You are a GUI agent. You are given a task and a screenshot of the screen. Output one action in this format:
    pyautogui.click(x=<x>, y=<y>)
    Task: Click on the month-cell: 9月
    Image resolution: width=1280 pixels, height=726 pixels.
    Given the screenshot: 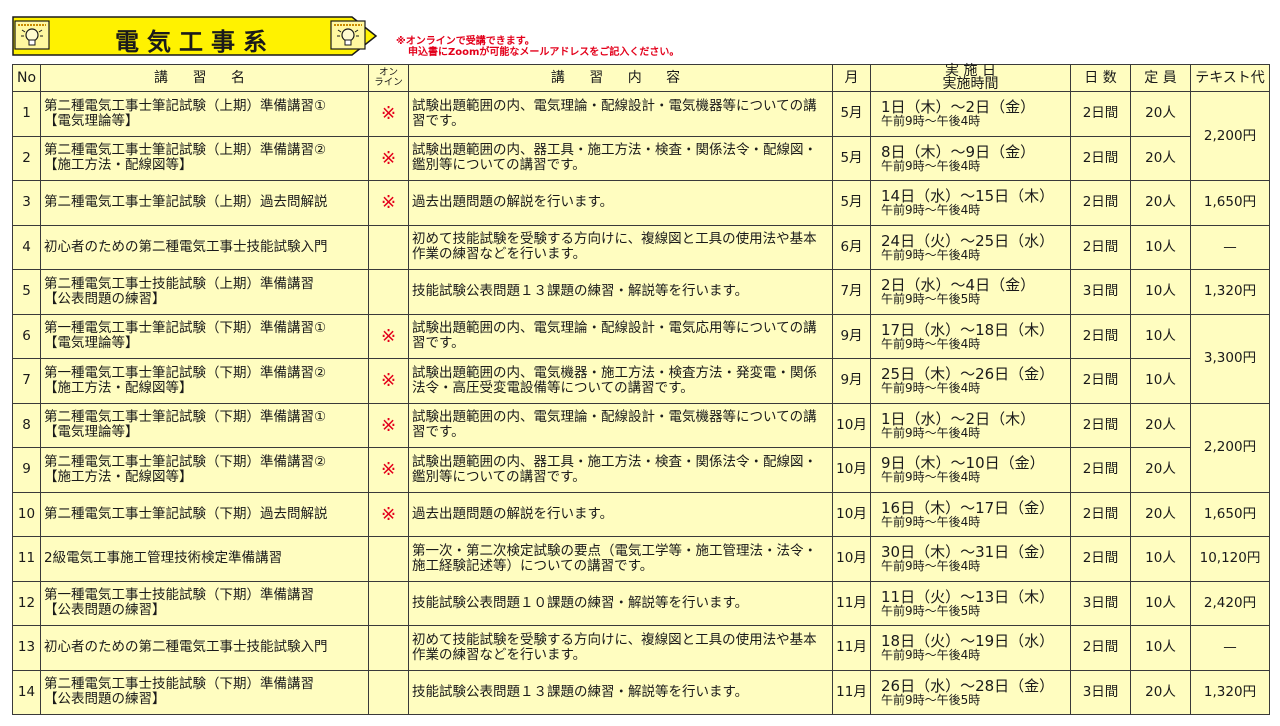 What is the action you would take?
    pyautogui.click(x=851, y=336)
    